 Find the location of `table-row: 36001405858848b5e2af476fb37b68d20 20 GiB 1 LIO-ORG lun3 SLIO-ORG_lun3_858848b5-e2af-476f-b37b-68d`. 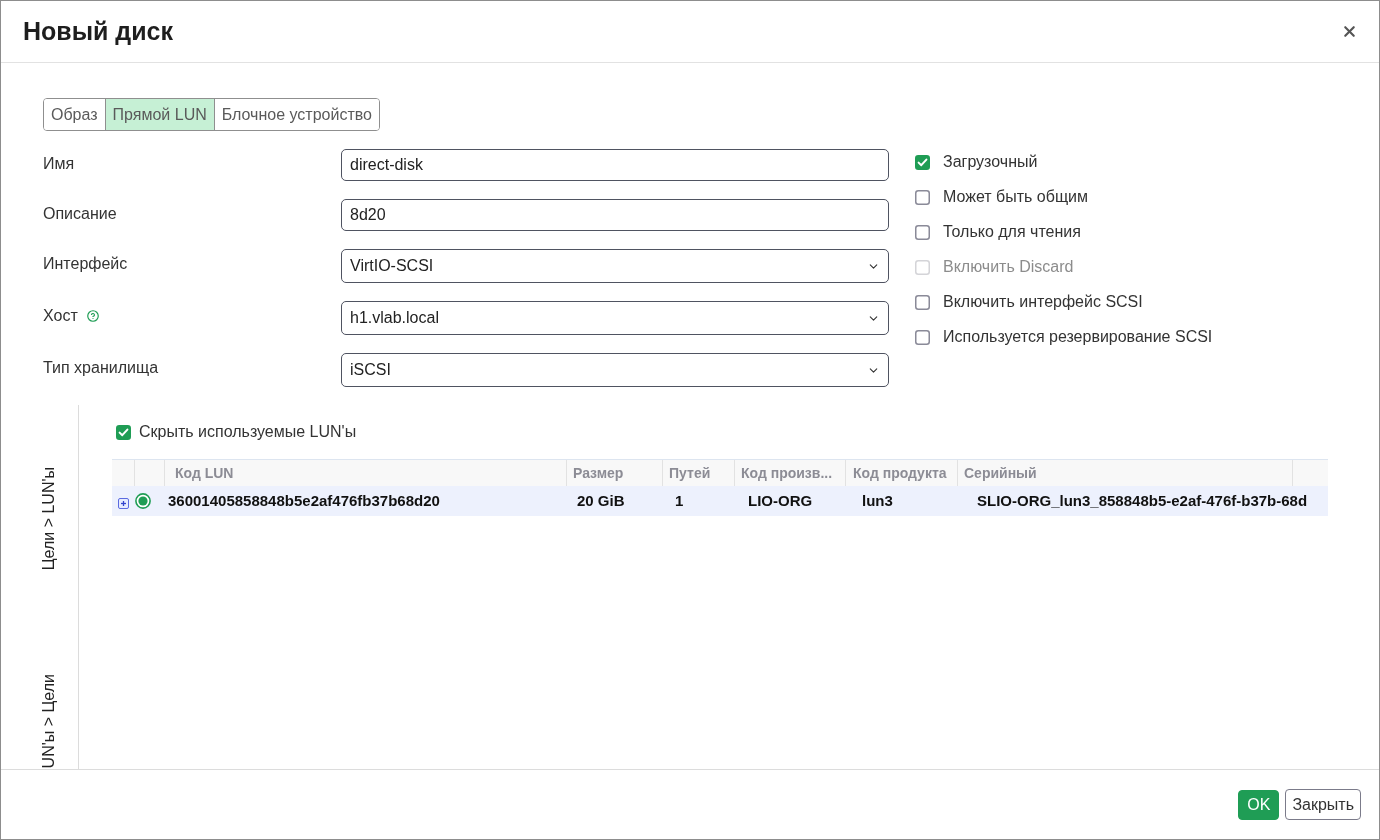

table-row: 36001405858848b5e2af476fb37b68d20 20 GiB 1 LIO-ORG lun3 SLIO-ORG_lun3_858848b5-e2af-476f-b37b-68d is located at coordinates (720, 501).